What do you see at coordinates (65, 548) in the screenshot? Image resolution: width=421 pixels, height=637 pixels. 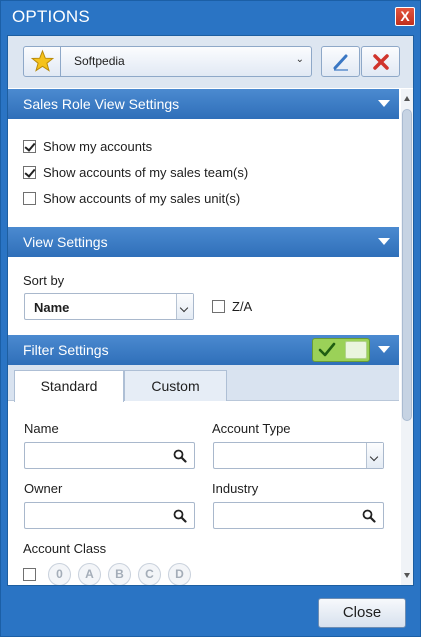 I see `account-class-label: Account Class` at bounding box center [65, 548].